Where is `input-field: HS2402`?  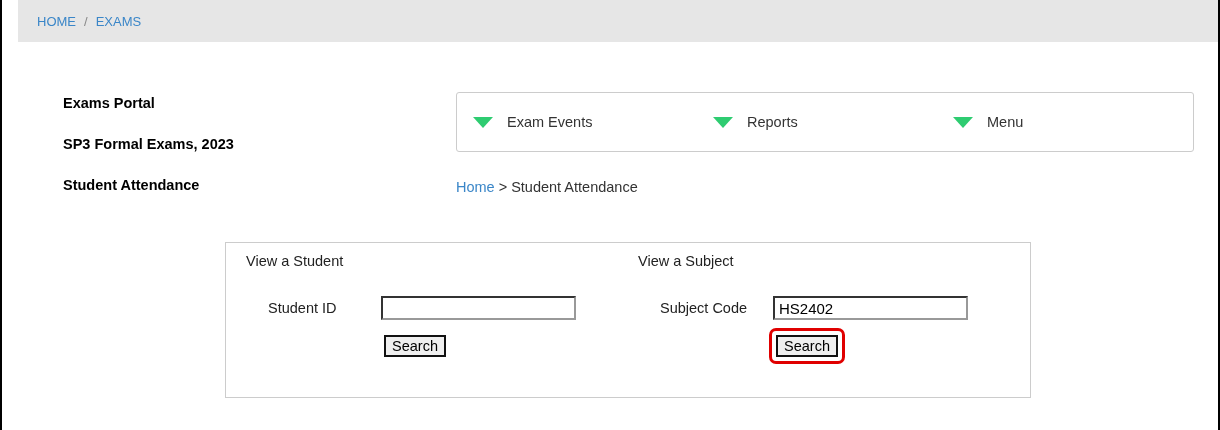
input-field: HS2402 is located at coordinates (870, 308).